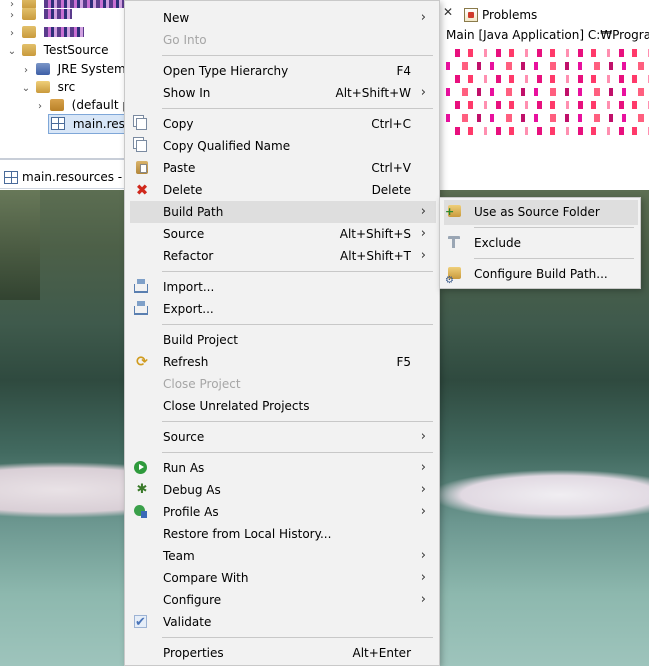 Image resolution: width=649 pixels, height=666 pixels. What do you see at coordinates (142, 167) in the screenshot?
I see `paste-icon` at bounding box center [142, 167].